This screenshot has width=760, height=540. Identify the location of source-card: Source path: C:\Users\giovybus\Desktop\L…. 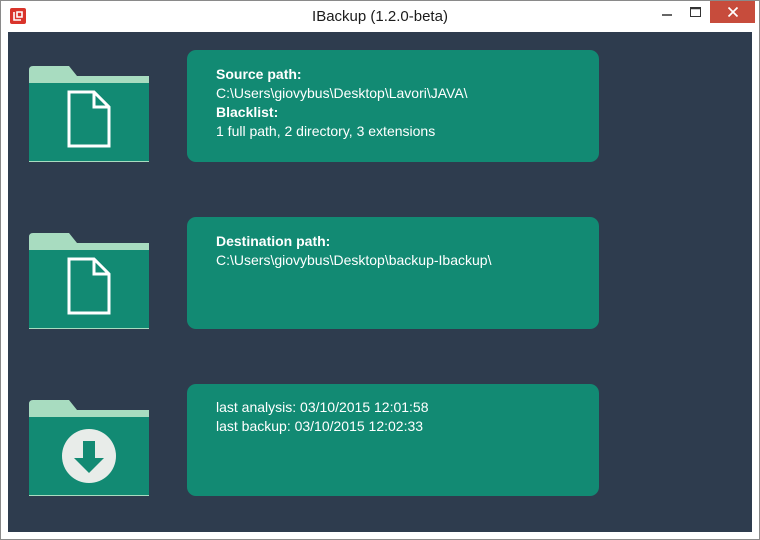
(393, 106).